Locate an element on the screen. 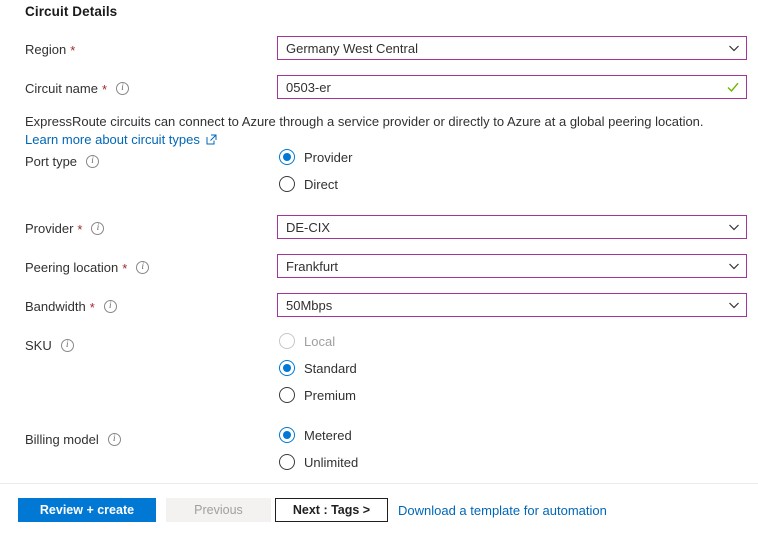  external-link-icon is located at coordinates (211, 139).